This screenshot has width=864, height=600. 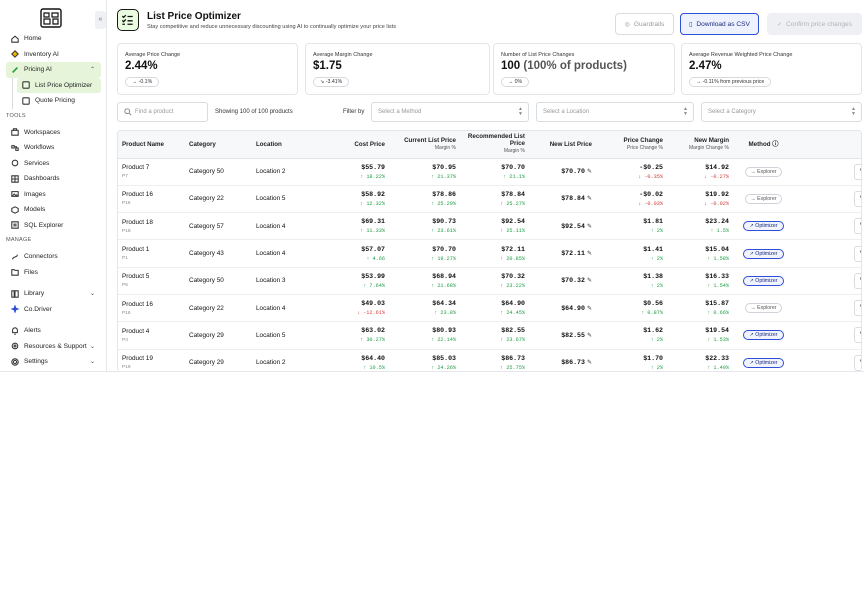 I want to click on cell-recommended-list-price: $78.84 ↑ 25.27%, so click(x=494, y=199).